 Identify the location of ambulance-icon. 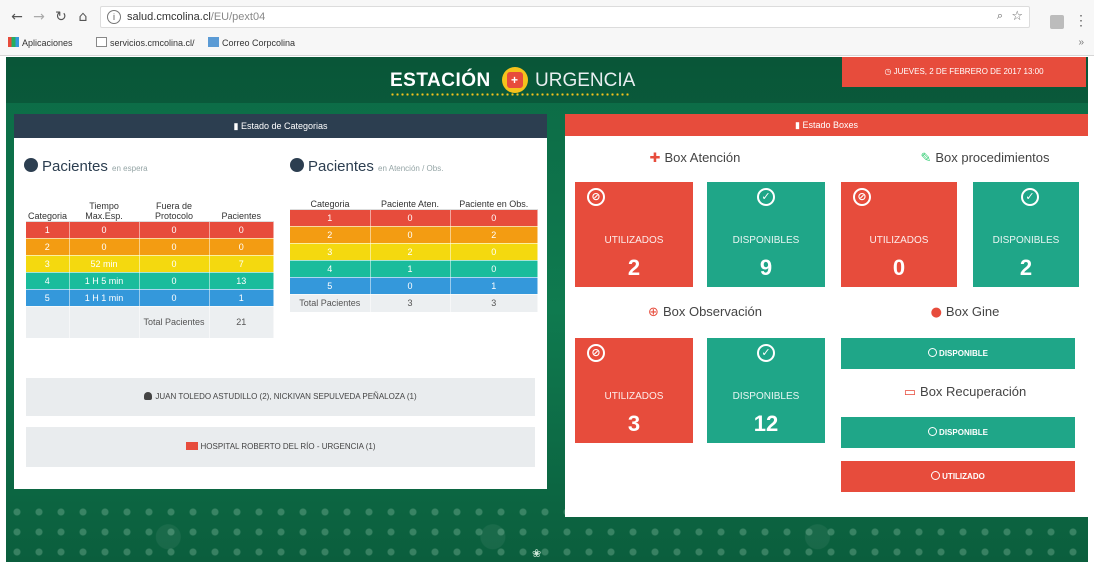
(191, 446).